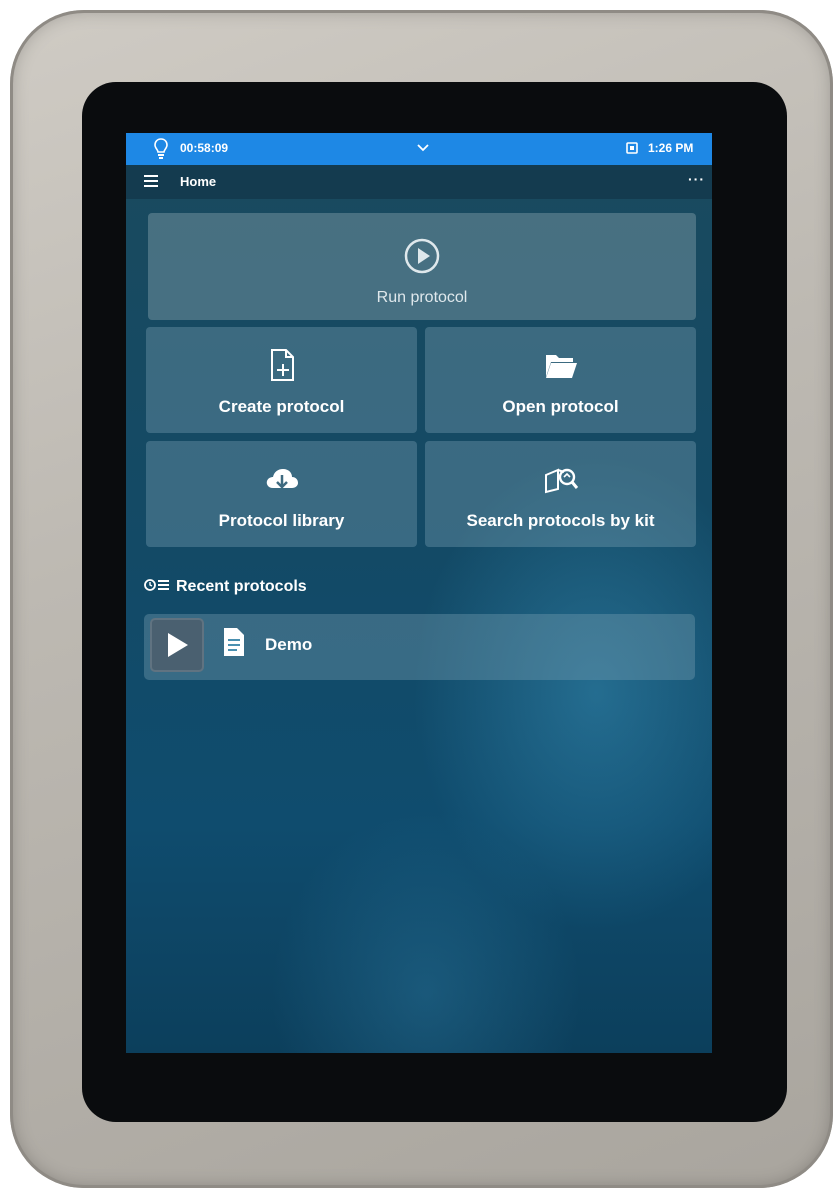 The width and height of the screenshot is (833, 1191). What do you see at coordinates (282, 479) in the screenshot?
I see `cloud-download-icon` at bounding box center [282, 479].